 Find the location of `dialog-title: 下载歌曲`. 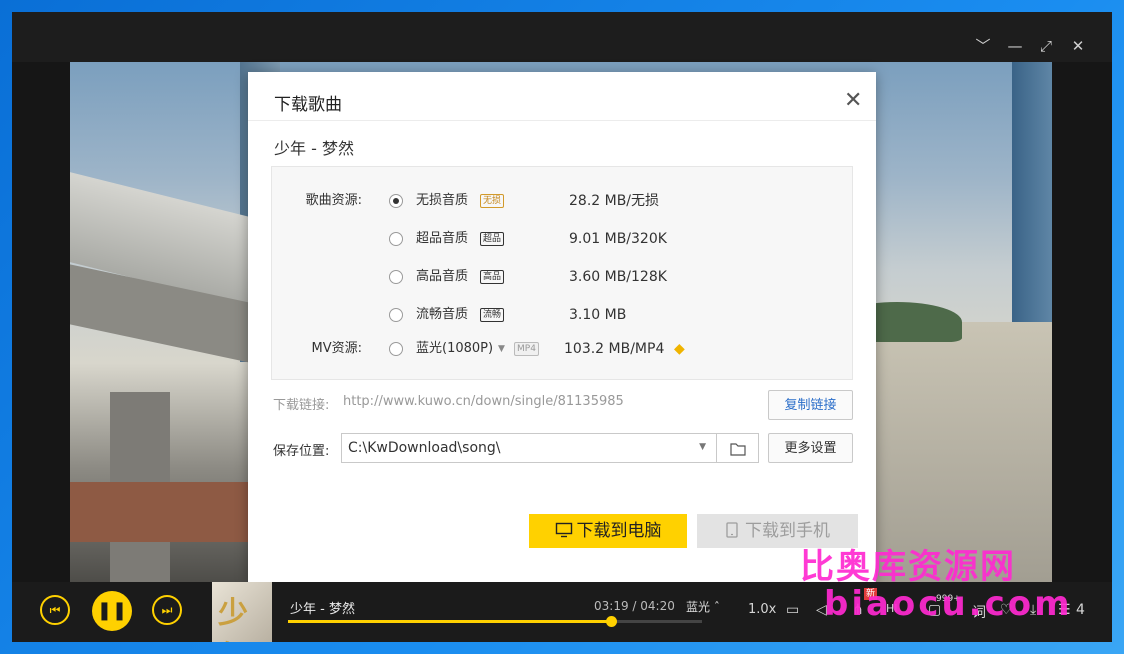

dialog-title: 下载歌曲 is located at coordinates (308, 105).